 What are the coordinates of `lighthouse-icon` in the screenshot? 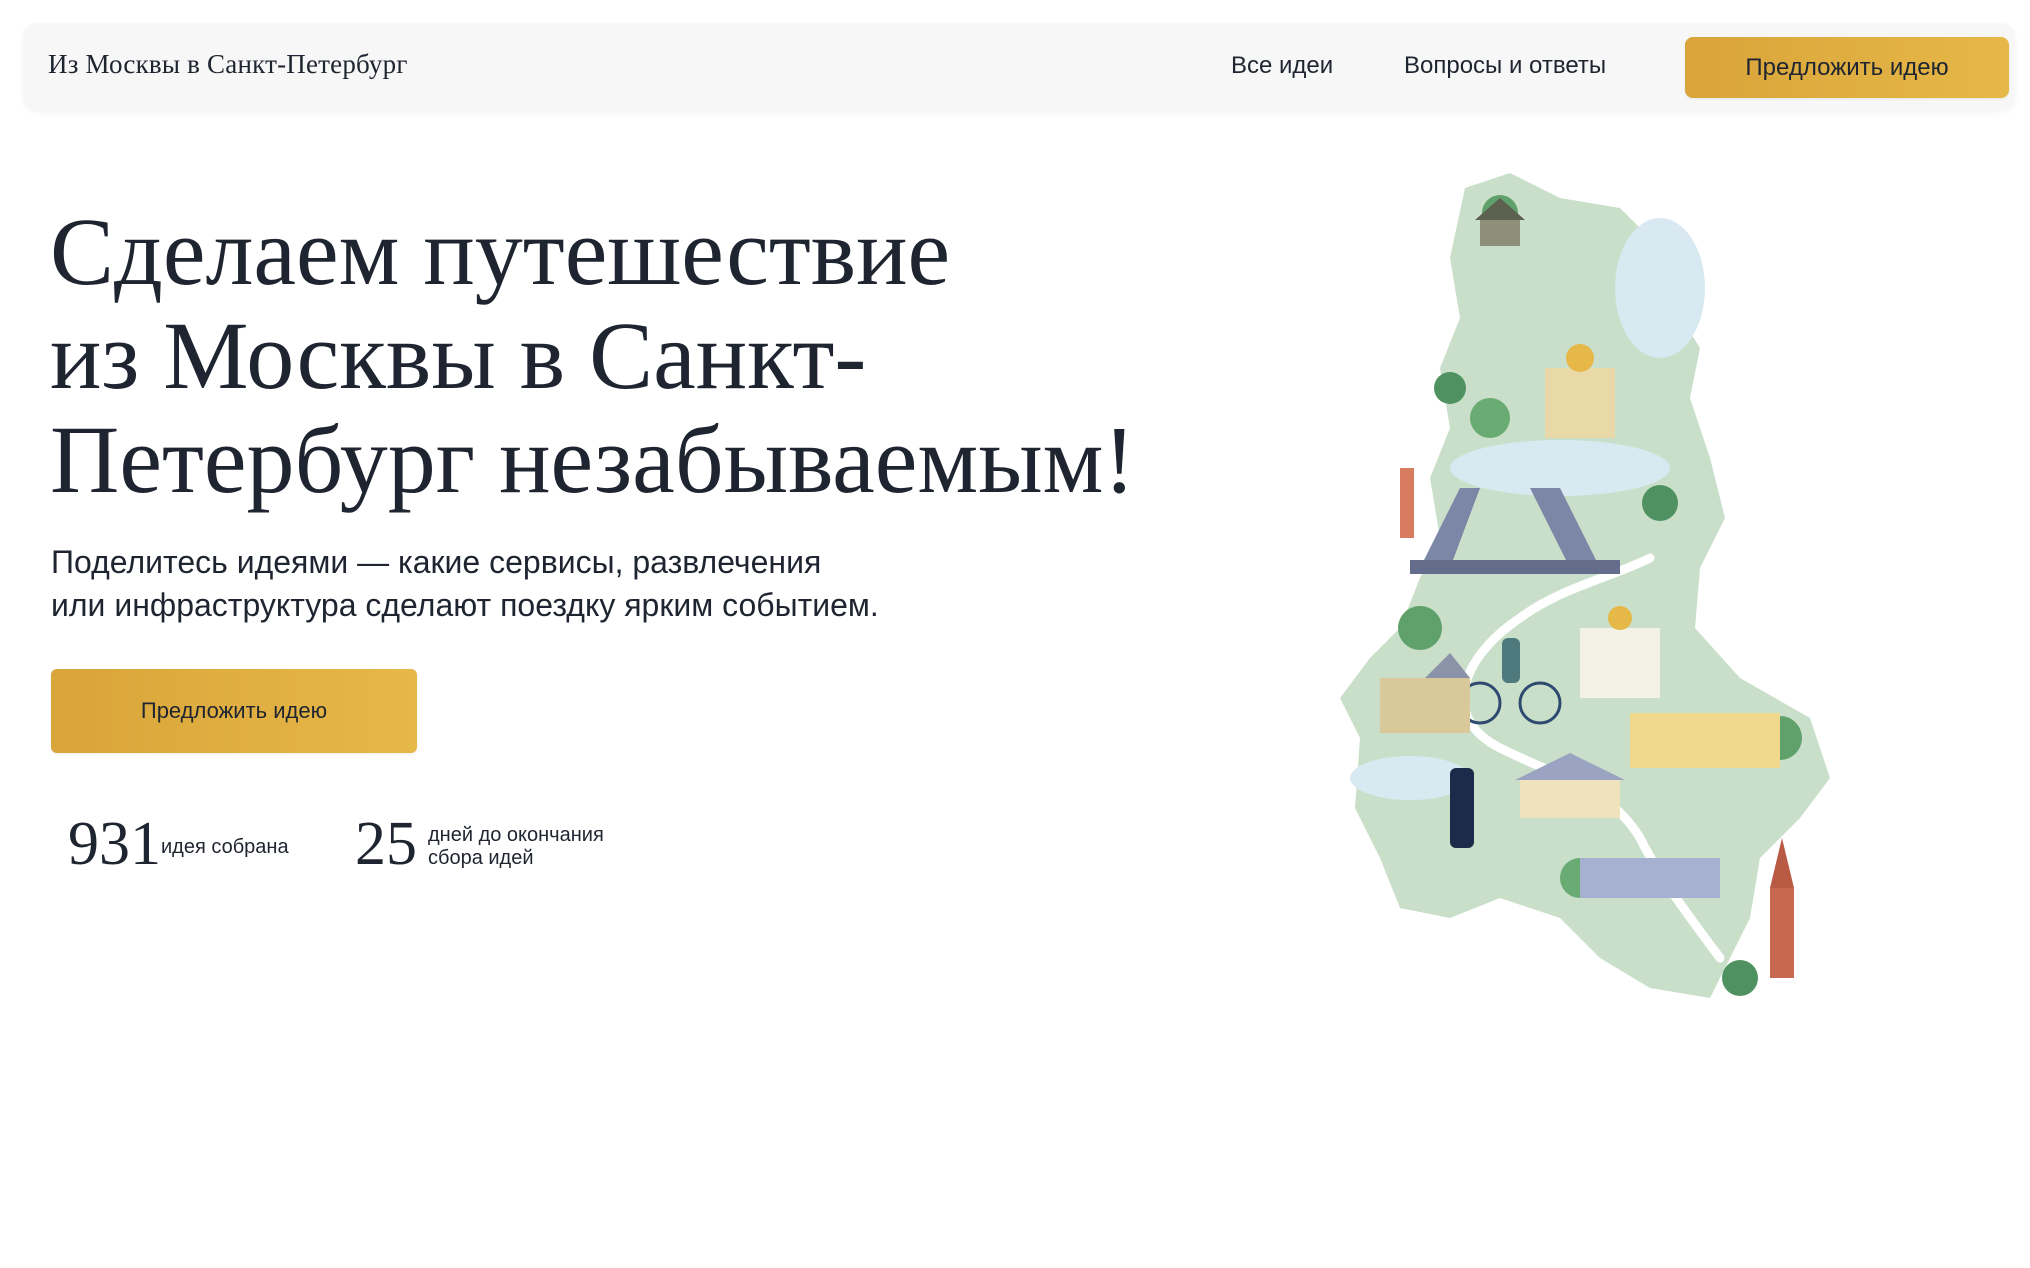 It's located at (1407, 503).